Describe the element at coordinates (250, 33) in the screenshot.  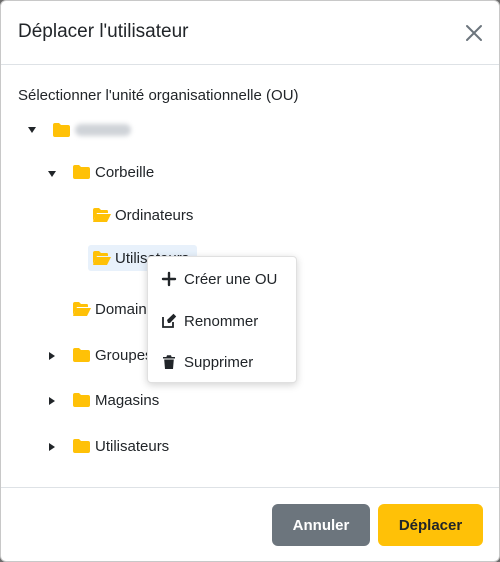
I see `dialog-header: Déplacer l'utilisateur` at that location.